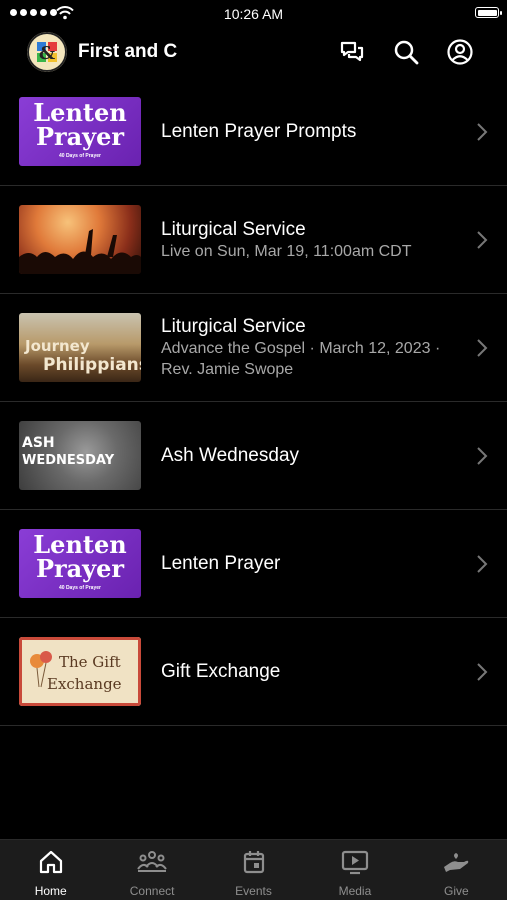 This screenshot has width=507, height=900. I want to click on app-header: & First and C, so click(253, 53).